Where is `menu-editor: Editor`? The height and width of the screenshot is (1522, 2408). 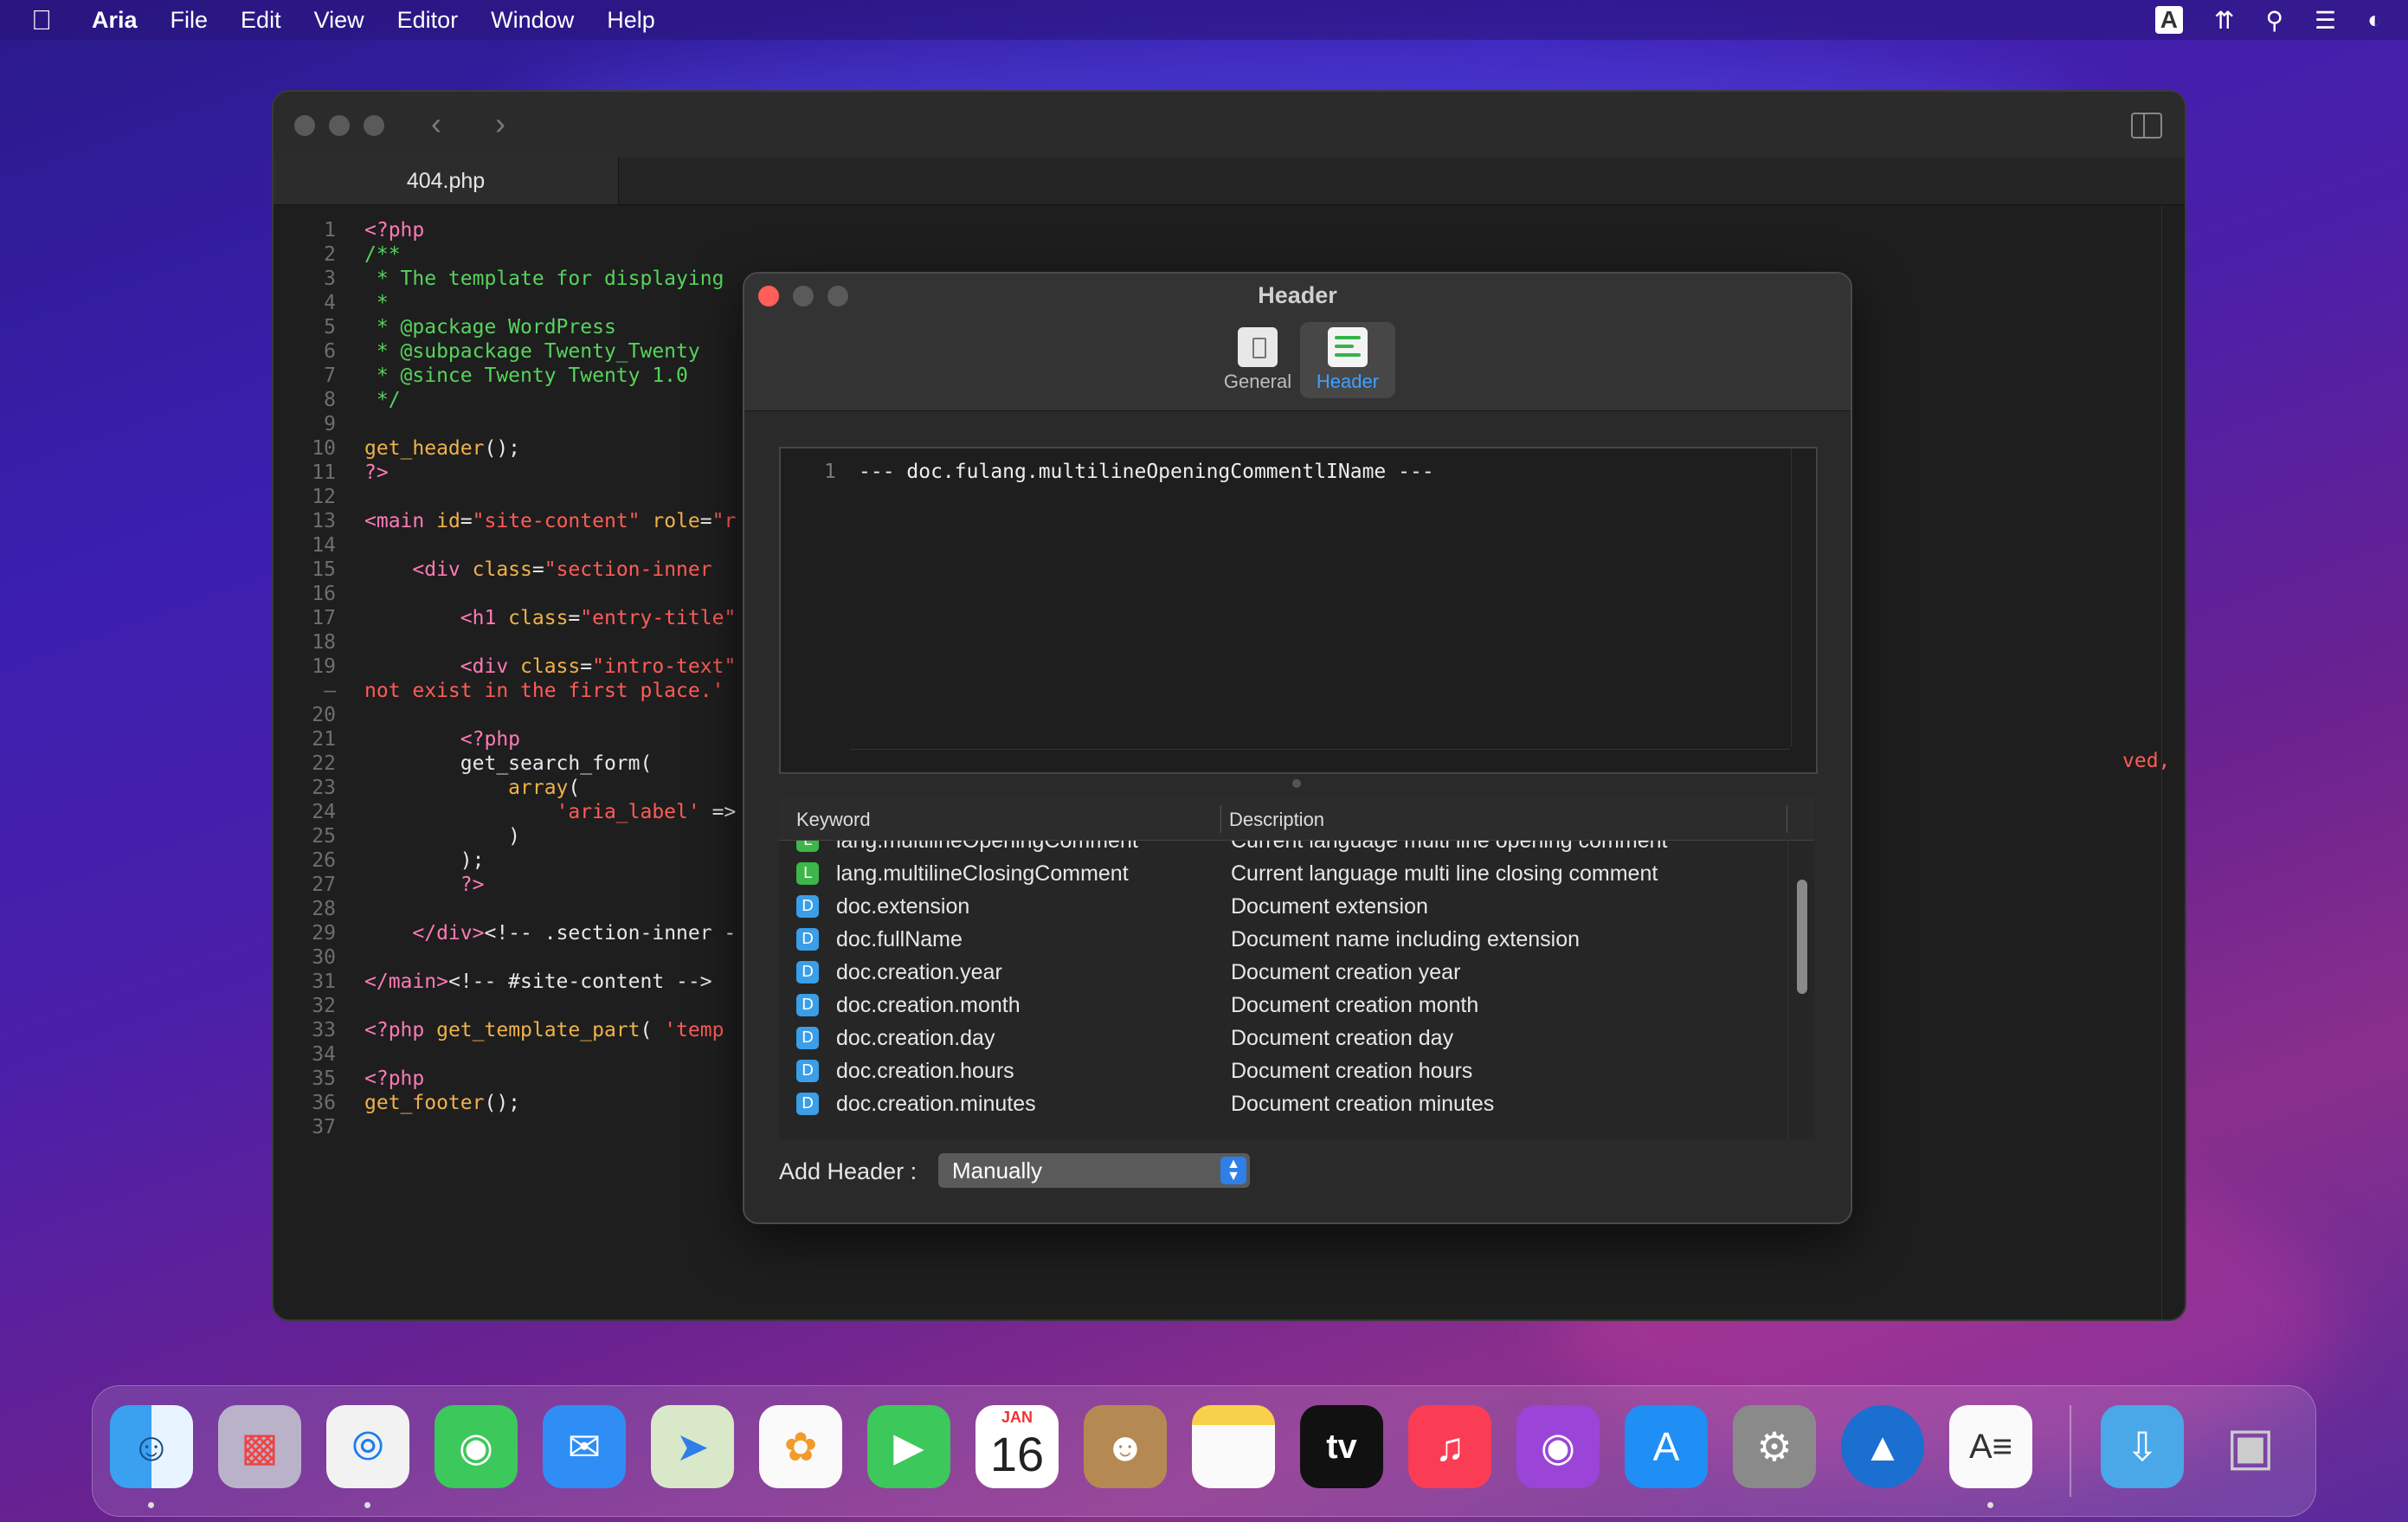 menu-editor: Editor is located at coordinates (428, 20).